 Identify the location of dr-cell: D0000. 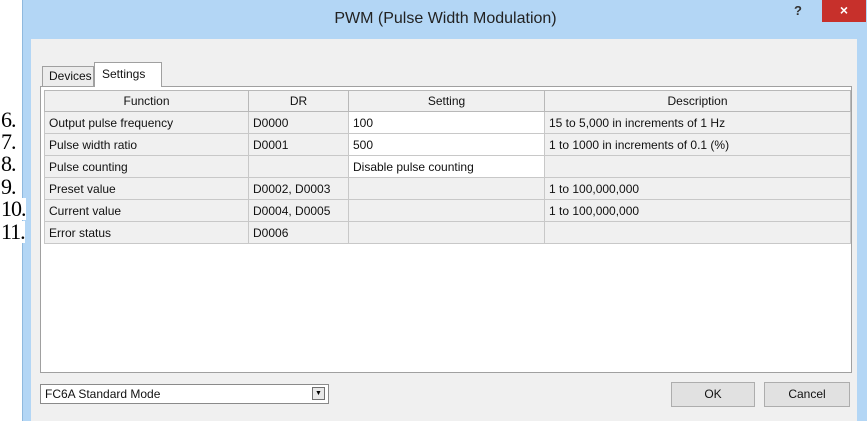
(298, 122).